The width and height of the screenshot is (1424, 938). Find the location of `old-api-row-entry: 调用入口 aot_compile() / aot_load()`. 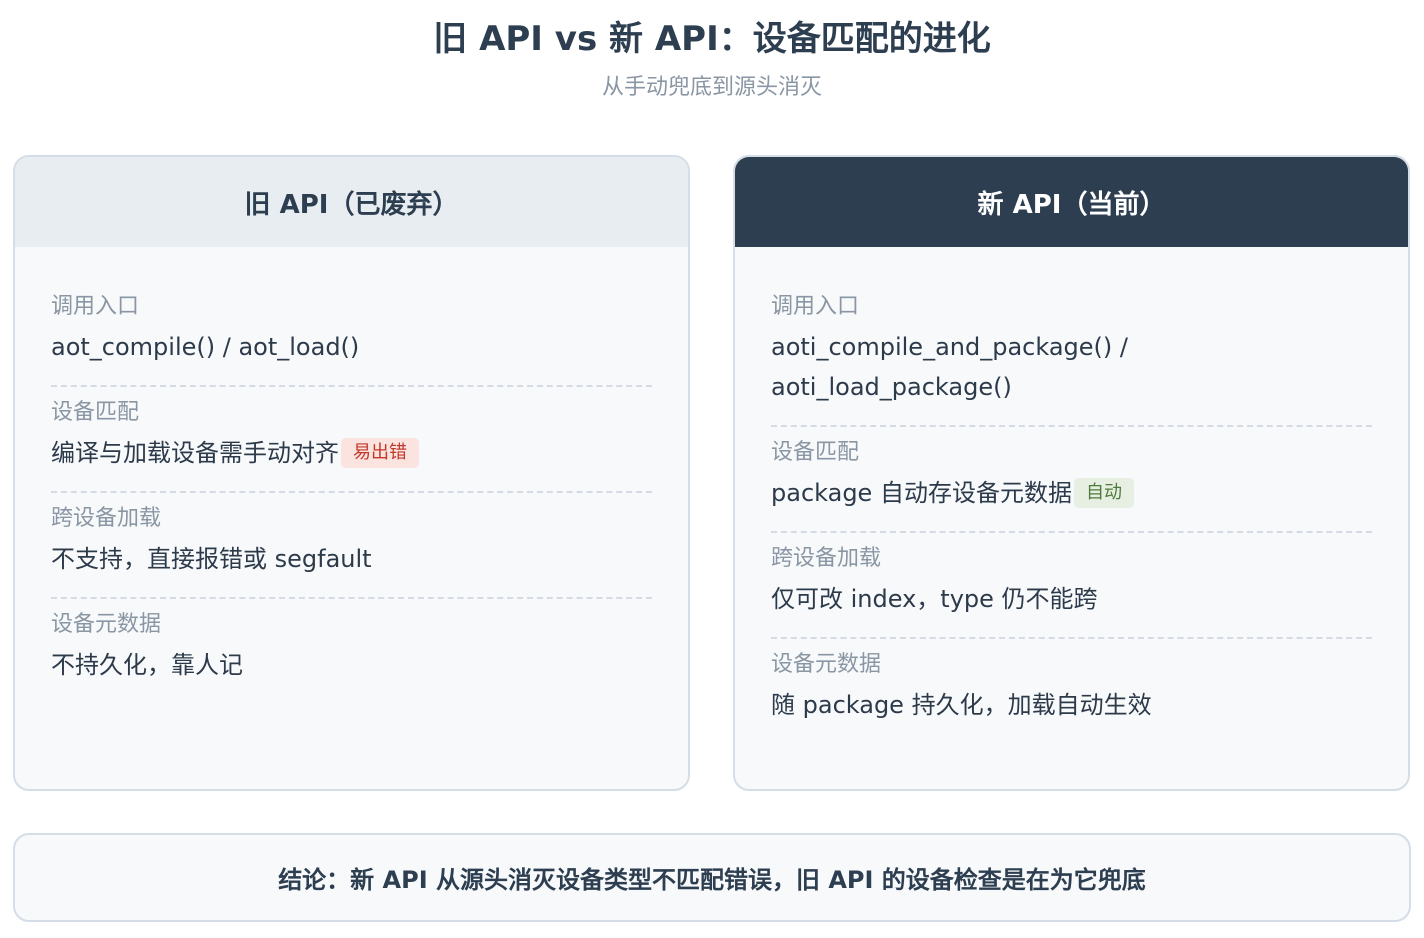

old-api-row-entry: 调用入口 aot_compile() / aot_load() is located at coordinates (351, 339).